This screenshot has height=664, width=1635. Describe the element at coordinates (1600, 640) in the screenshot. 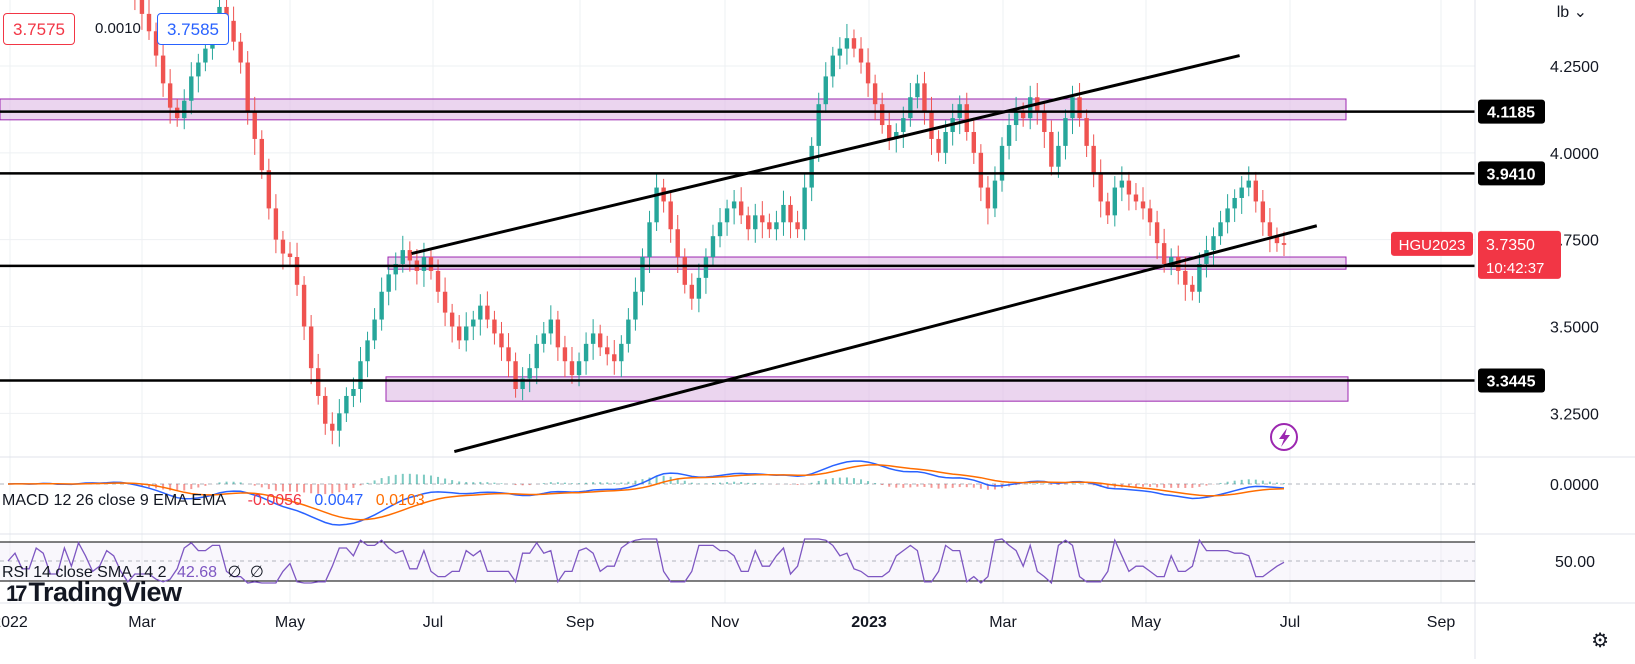

I see `gear-icon: ⚙` at that location.